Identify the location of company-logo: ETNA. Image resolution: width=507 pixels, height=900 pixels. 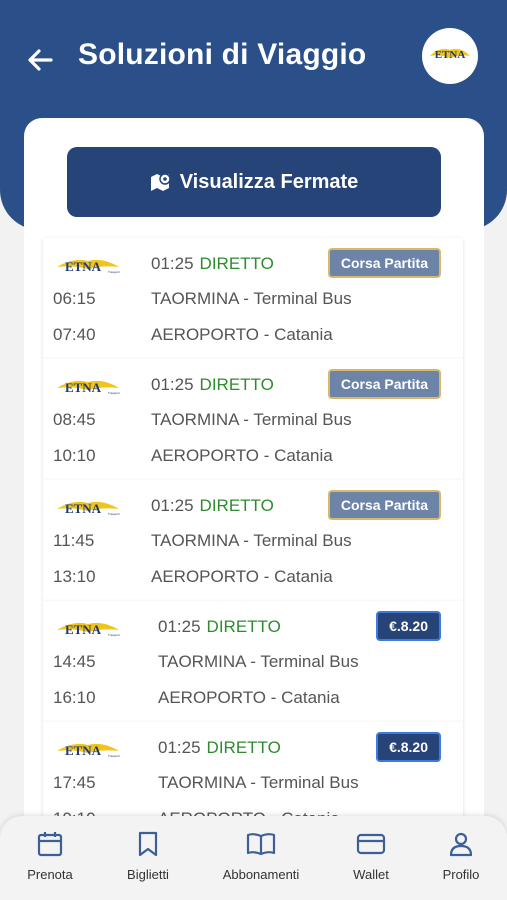
(450, 56).